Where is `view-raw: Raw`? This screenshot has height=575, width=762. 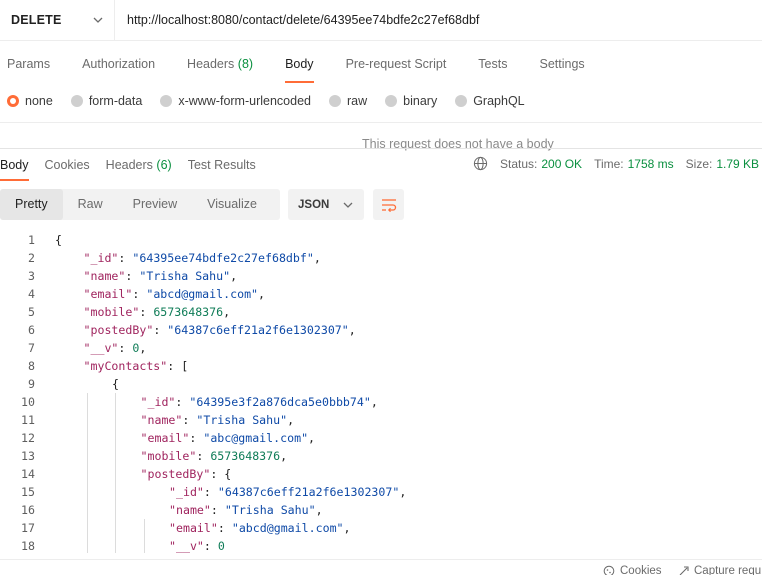
view-raw: Raw is located at coordinates (90, 204).